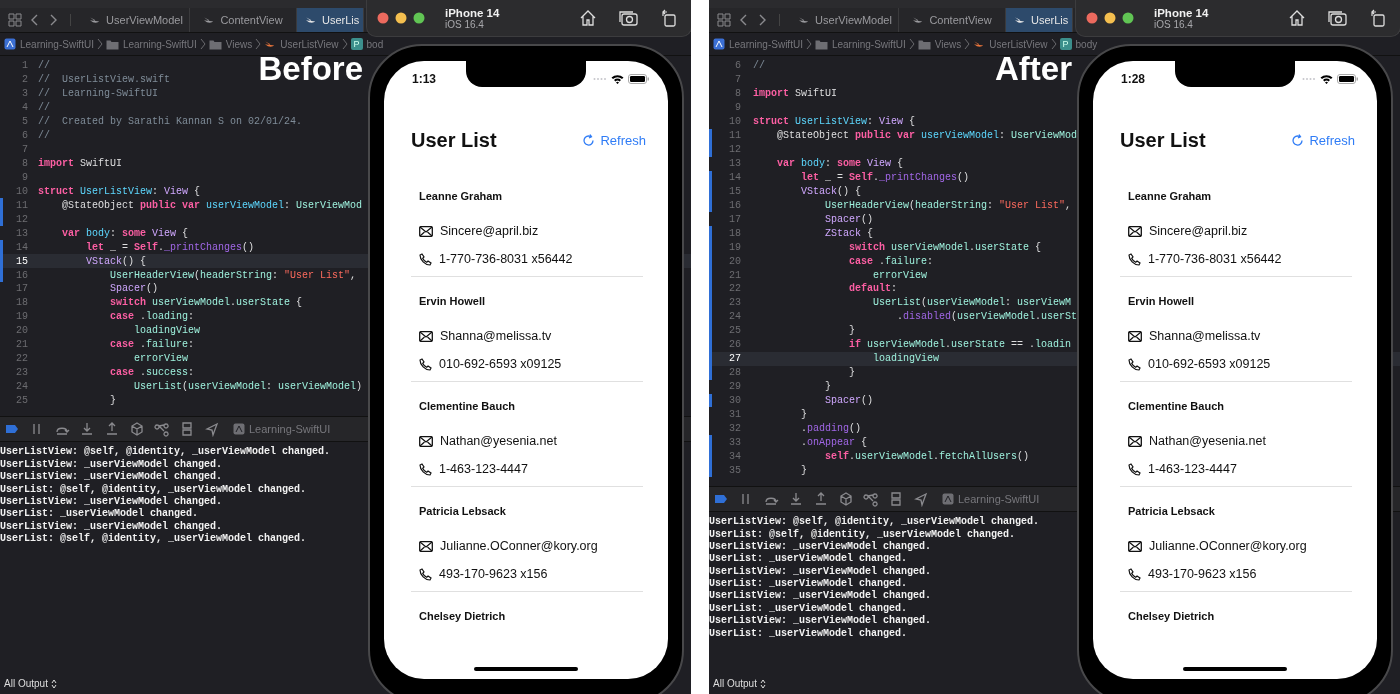 The width and height of the screenshot is (1400, 694). I want to click on refresh-icon, so click(589, 140).